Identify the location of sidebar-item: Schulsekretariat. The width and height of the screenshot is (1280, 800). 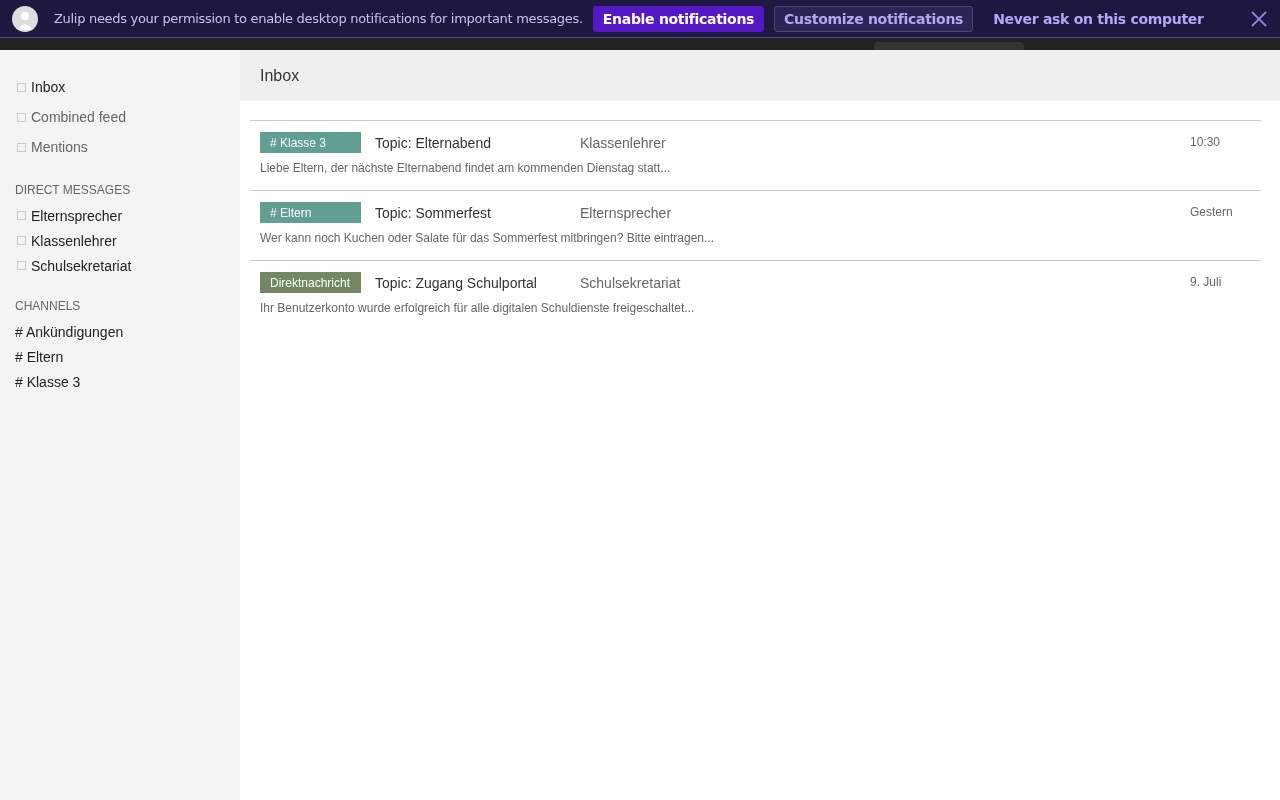
(127, 265).